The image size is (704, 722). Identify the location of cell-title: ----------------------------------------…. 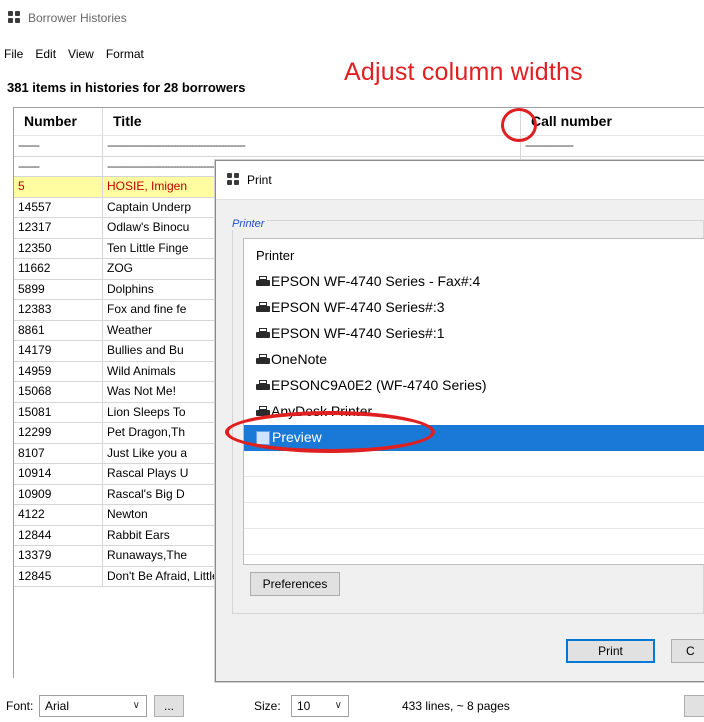
(312, 146).